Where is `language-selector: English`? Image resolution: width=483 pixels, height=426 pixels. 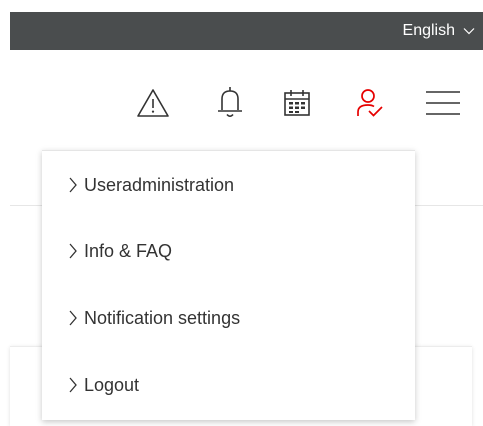 language-selector: English is located at coordinates (439, 31).